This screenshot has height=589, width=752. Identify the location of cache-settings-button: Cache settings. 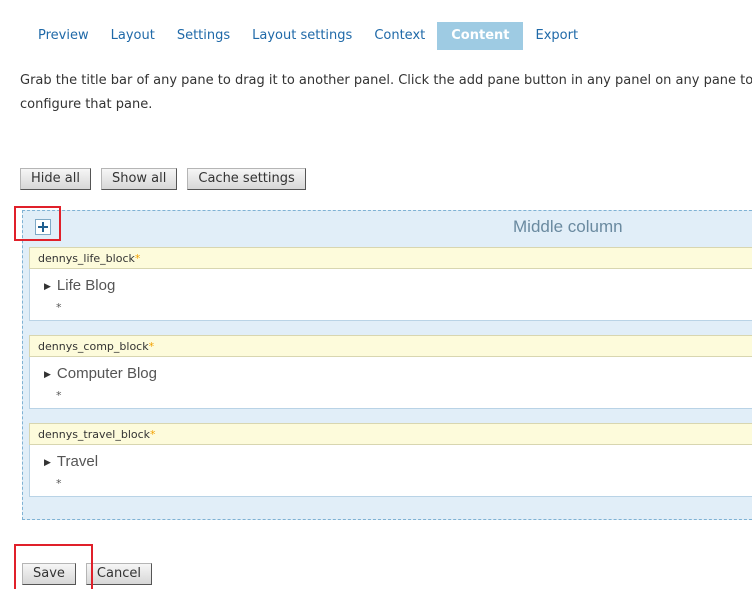
(246, 179).